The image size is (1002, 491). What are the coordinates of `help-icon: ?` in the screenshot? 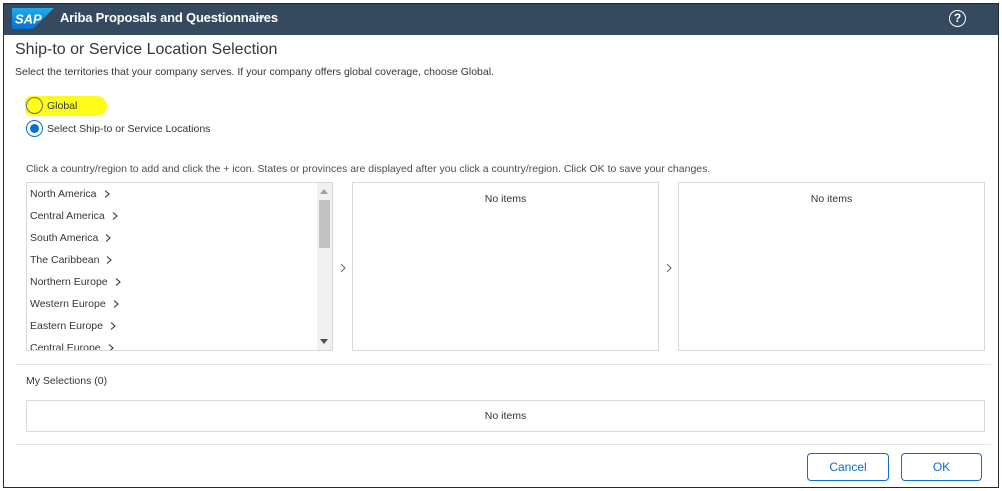 It's located at (957, 18).